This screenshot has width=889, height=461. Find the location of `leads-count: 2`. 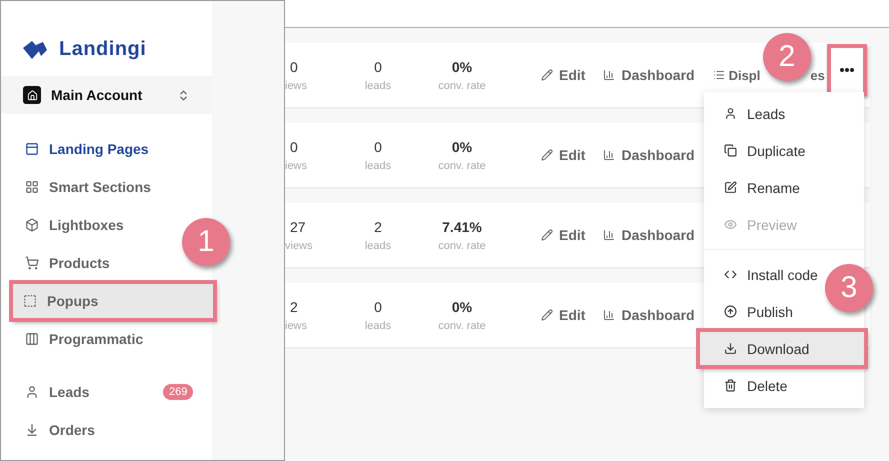

leads-count: 2 is located at coordinates (378, 226).